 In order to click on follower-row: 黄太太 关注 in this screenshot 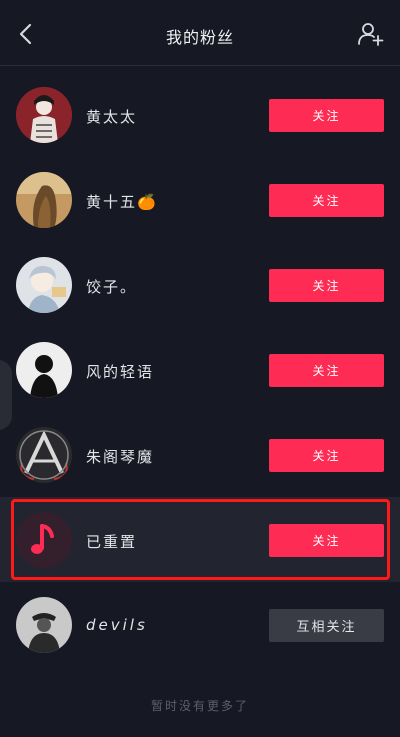, I will do `click(200, 114)`.